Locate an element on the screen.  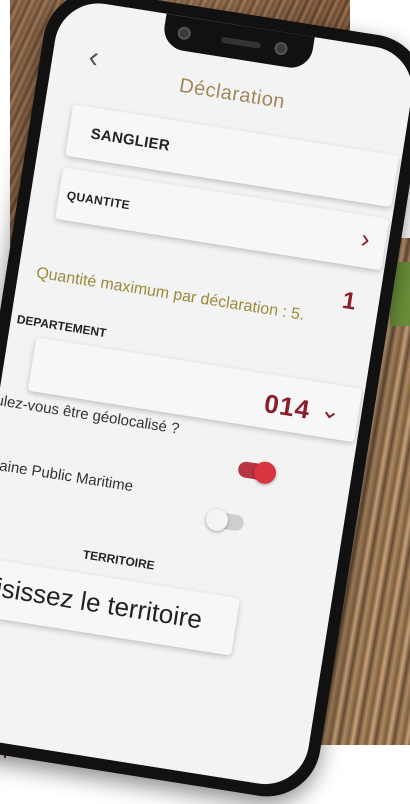
camera-icon is located at coordinates (184, 33).